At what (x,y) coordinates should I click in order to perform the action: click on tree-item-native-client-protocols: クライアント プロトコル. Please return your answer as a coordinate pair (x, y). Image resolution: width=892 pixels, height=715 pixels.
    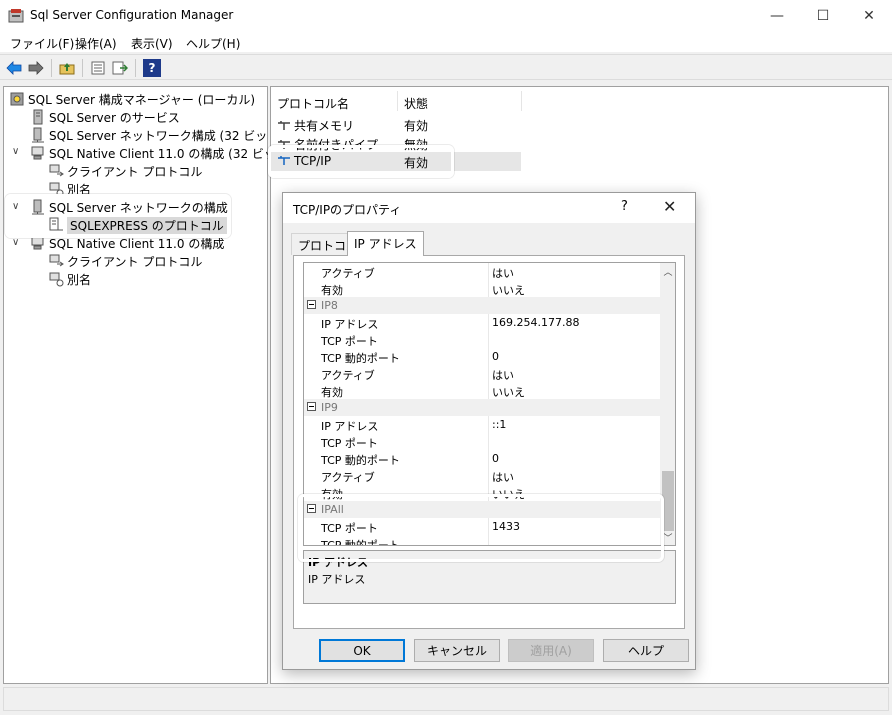
    Looking at the image, I should click on (125, 261).